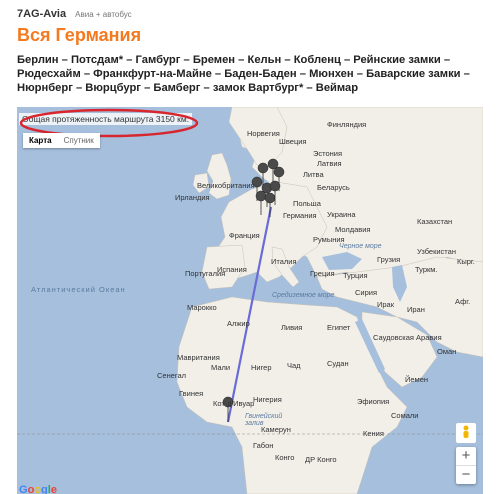 The image size is (500, 494). Describe the element at coordinates (347, 124) in the screenshot. I see `map-label: Финляндия` at that location.